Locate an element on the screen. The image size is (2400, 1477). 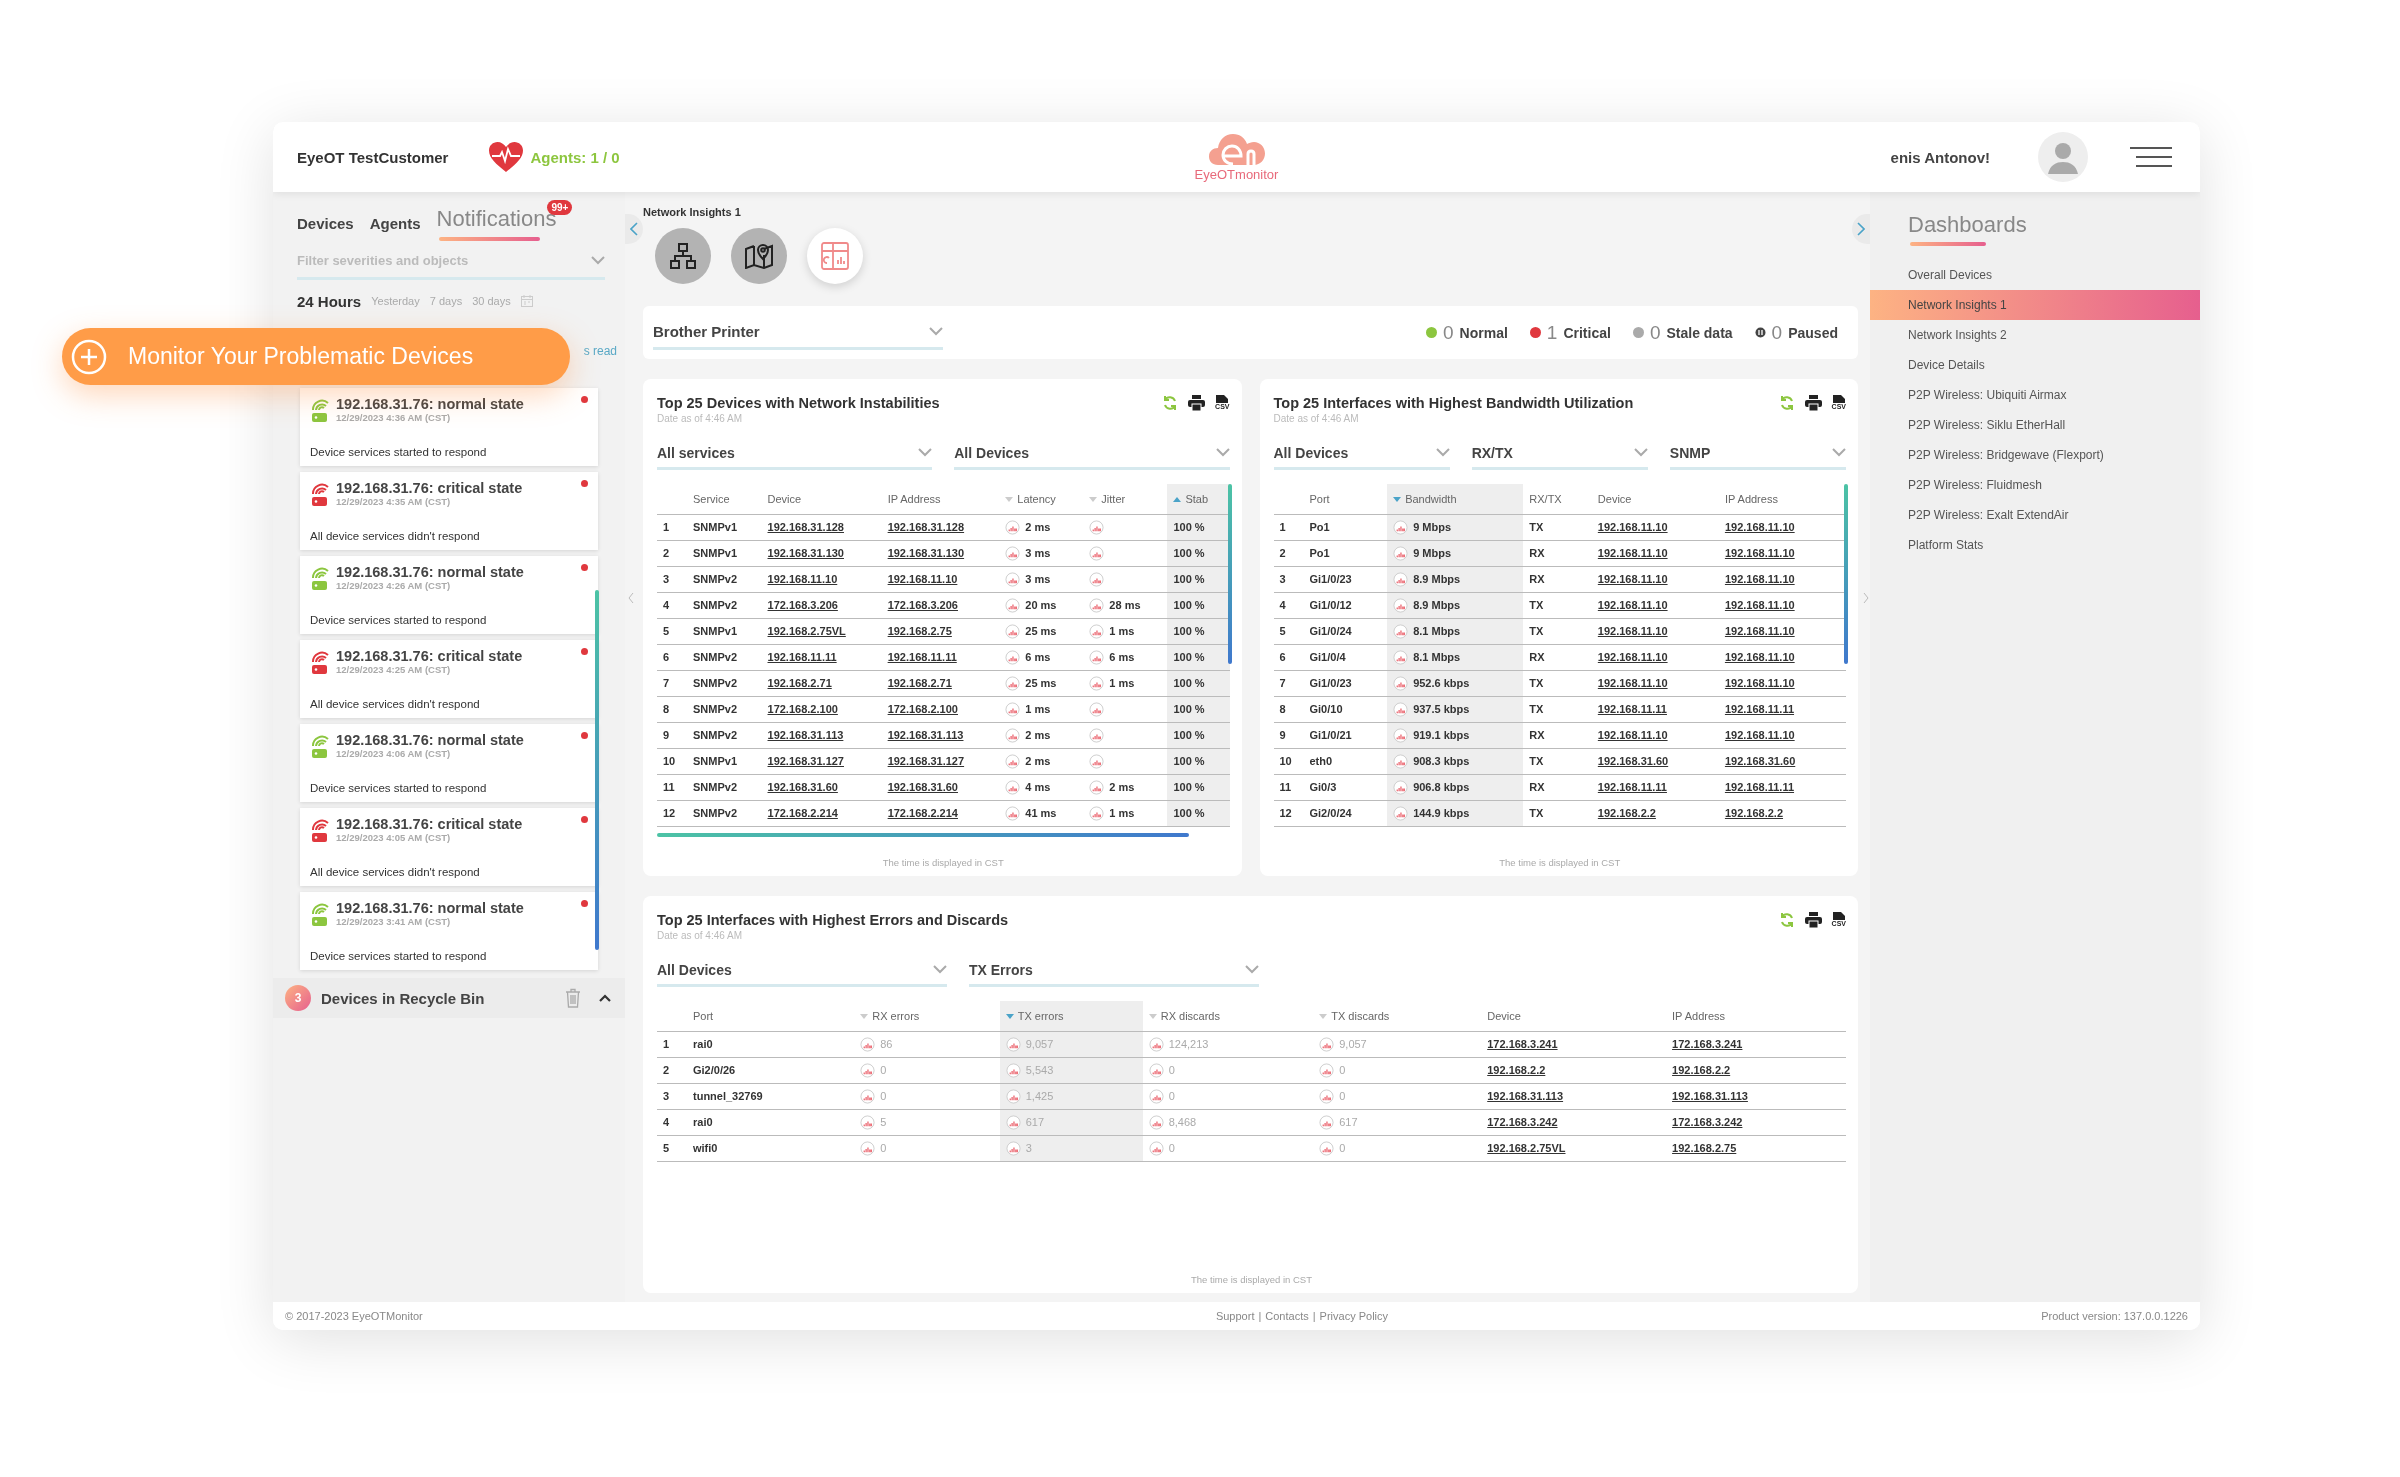
column-header: Latency is located at coordinates (1041, 499).